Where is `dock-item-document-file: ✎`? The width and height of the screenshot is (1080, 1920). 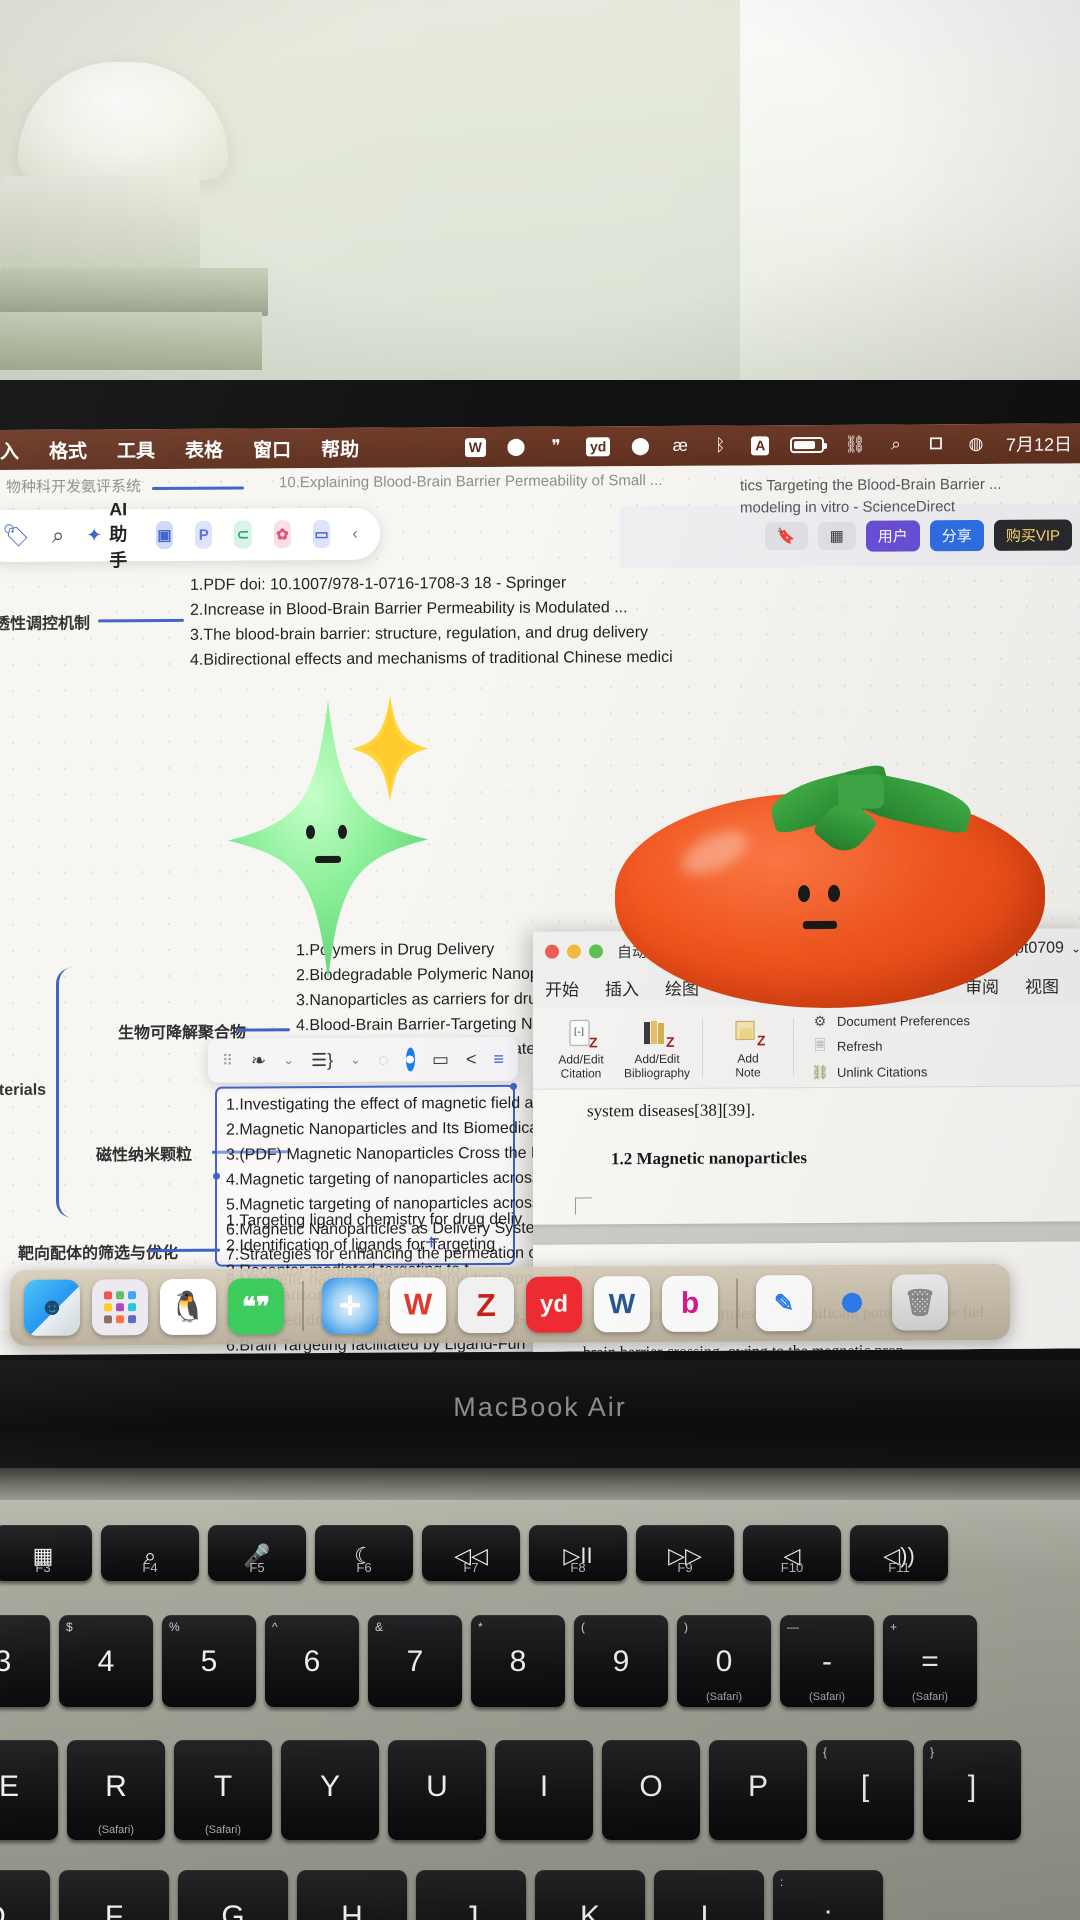 dock-item-document-file: ✎ is located at coordinates (784, 1303).